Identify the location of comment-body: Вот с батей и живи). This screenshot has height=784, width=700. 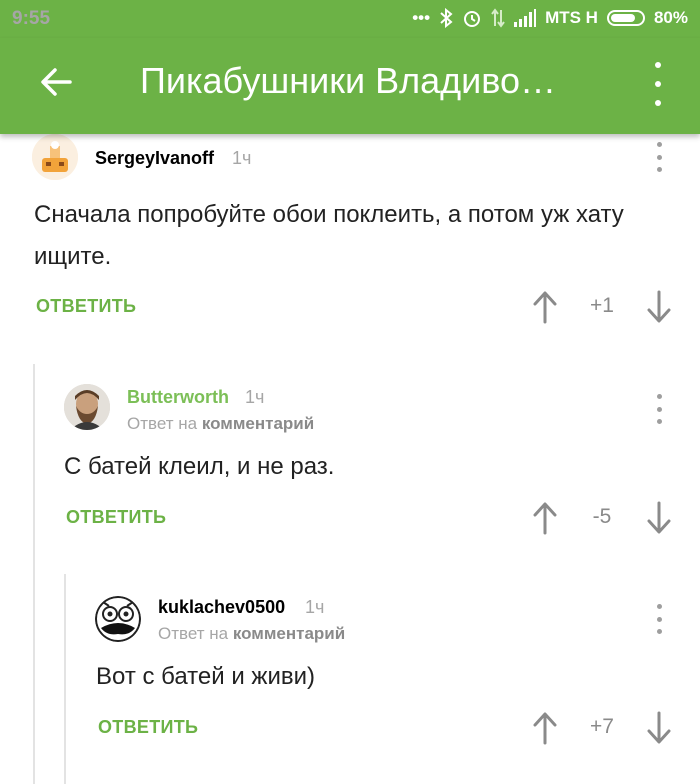
(205, 676).